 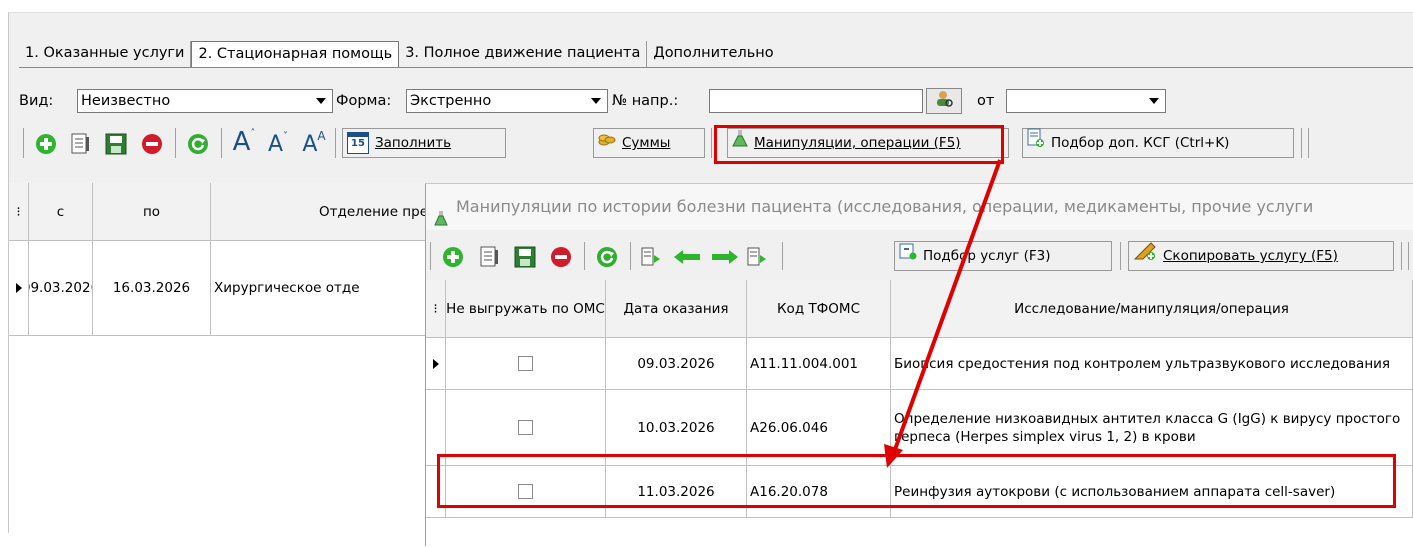 I want to click on no-oms-checkbox-cell, so click(x=526, y=364).